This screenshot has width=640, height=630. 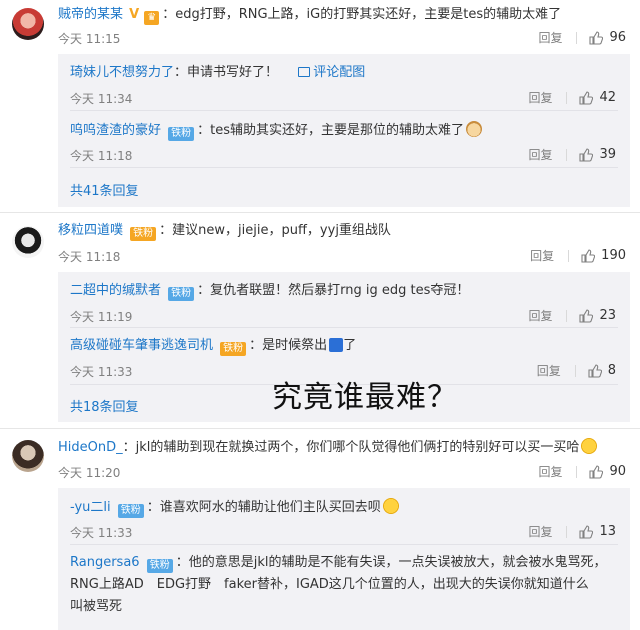 What do you see at coordinates (90, 14) in the screenshot?
I see `username: 贼帝的某某` at bounding box center [90, 14].